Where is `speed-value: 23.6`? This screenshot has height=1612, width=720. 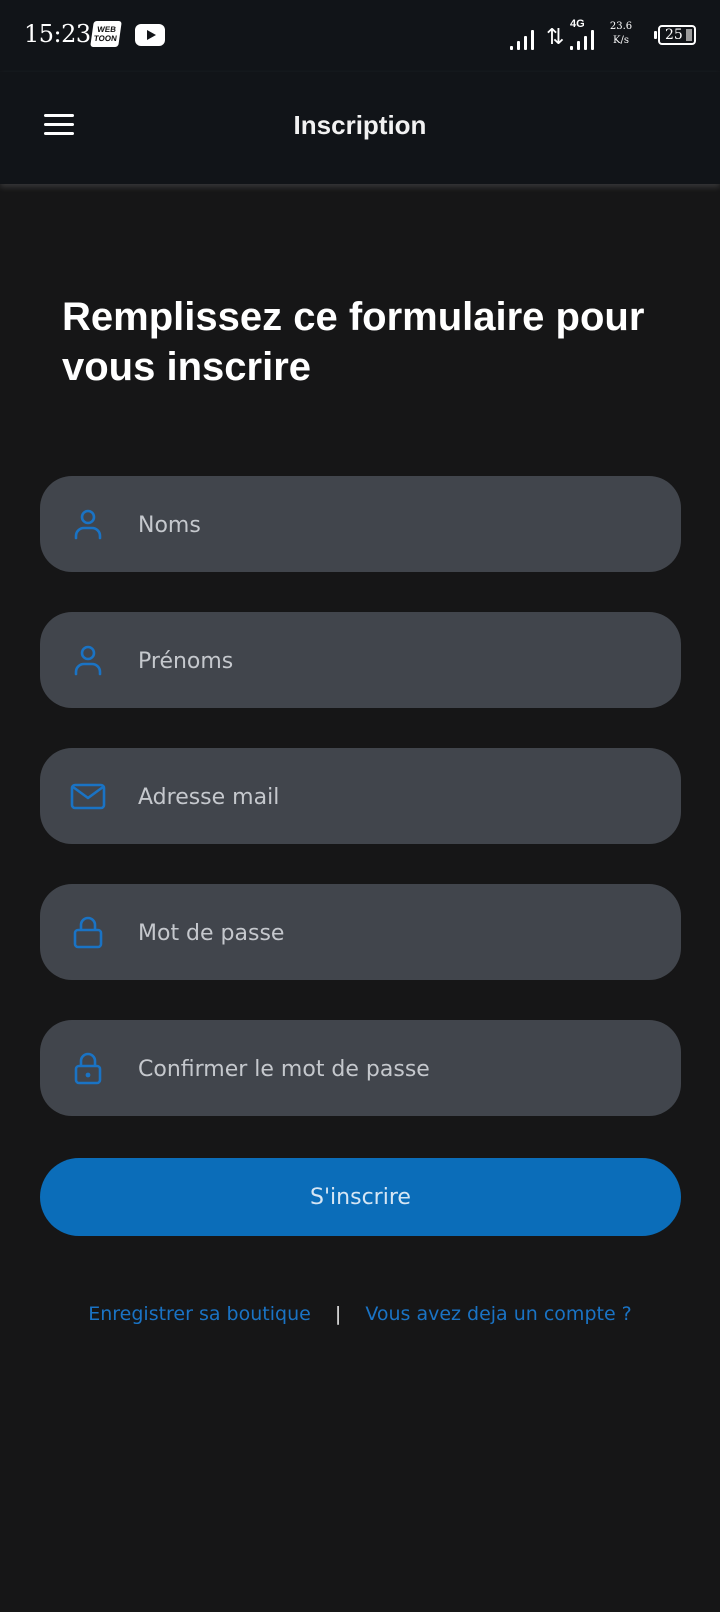 speed-value: 23.6 is located at coordinates (621, 26).